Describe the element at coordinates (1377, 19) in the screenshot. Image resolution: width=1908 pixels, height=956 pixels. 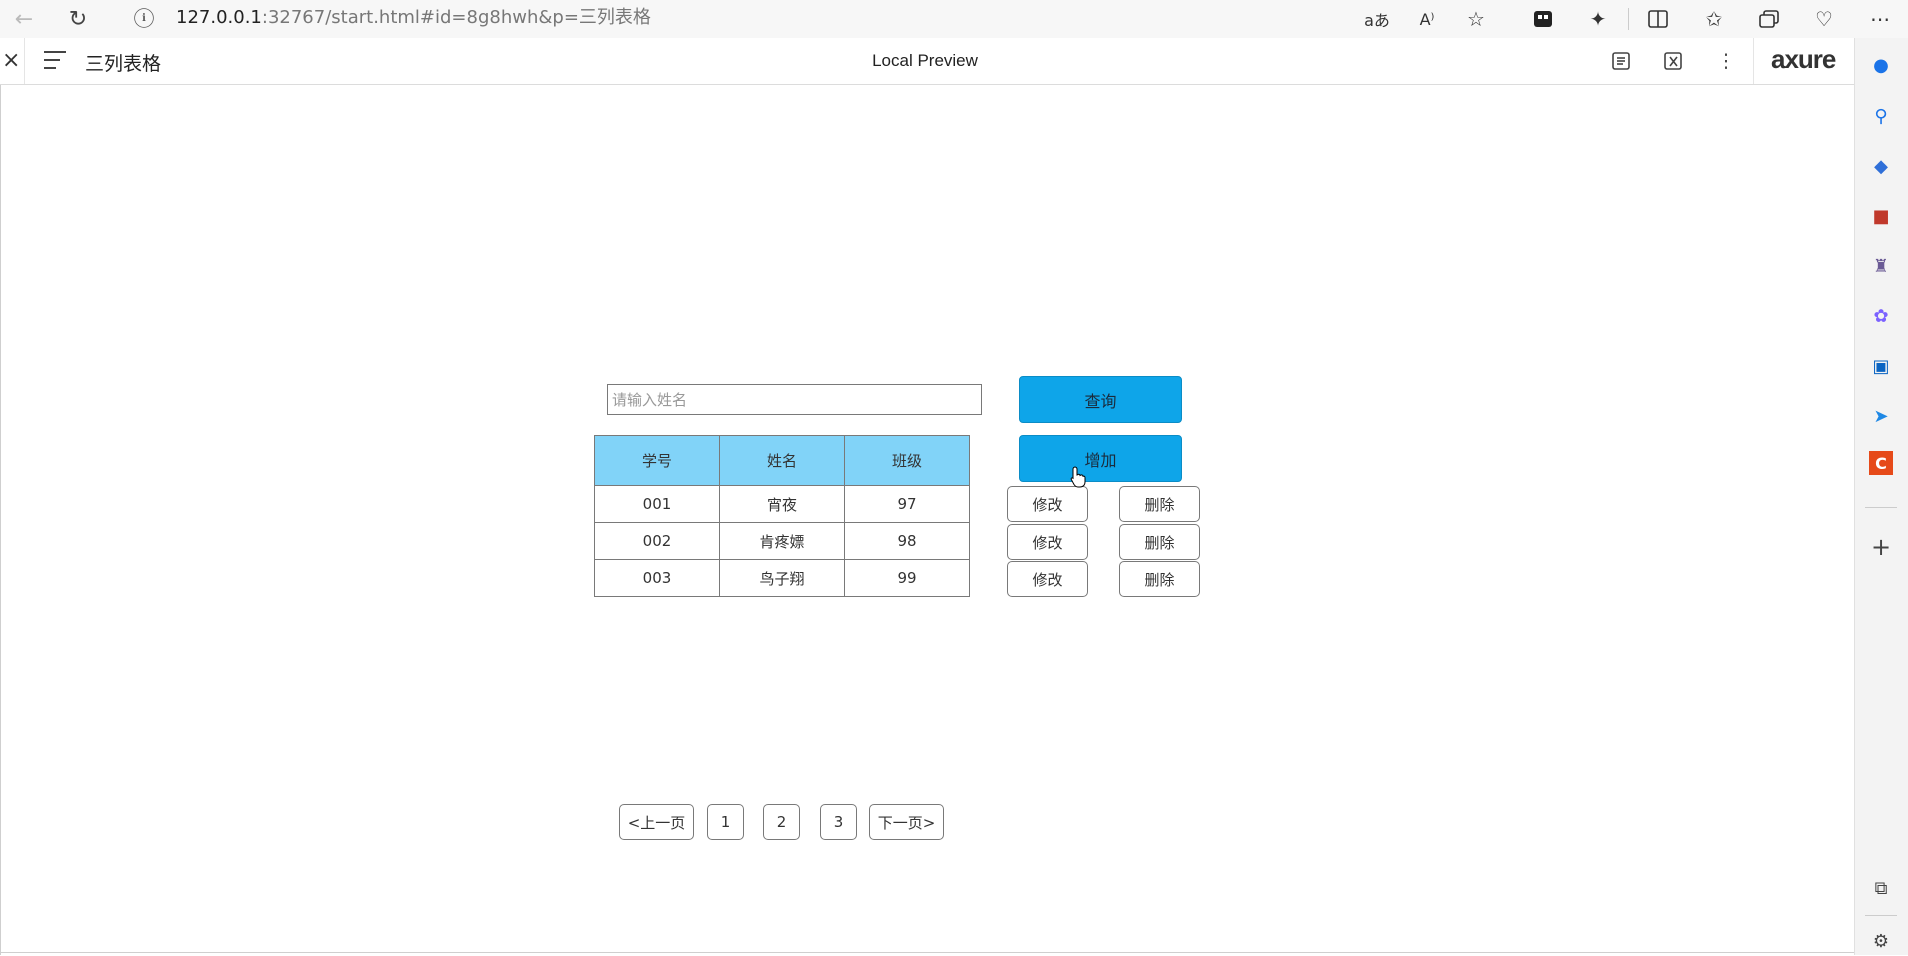
I see `translate-icon: aあ` at that location.